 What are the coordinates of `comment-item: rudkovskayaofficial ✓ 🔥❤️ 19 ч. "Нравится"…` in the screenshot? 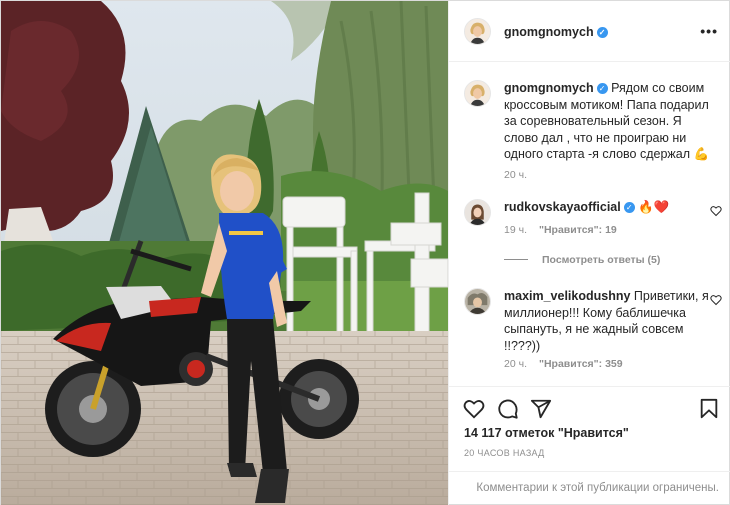 It's located at (593, 219).